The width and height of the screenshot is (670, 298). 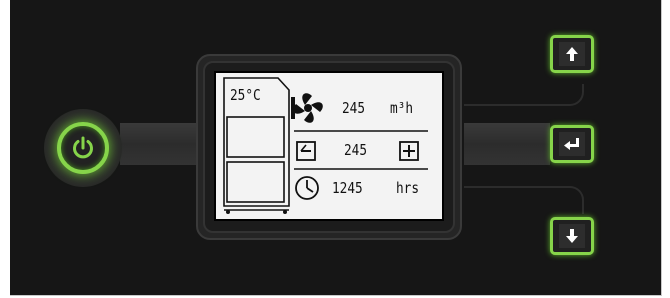 I want to click on arrow-up-icon, so click(x=572, y=54).